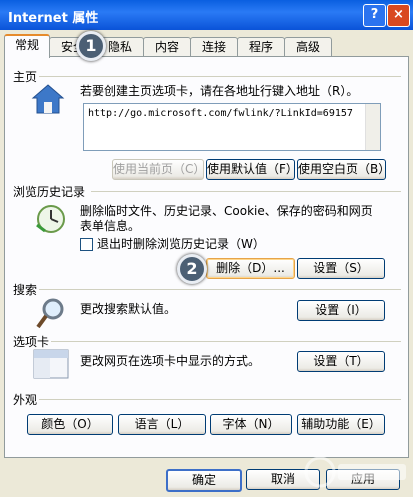 The image size is (413, 497). Describe the element at coordinates (48, 99) in the screenshot. I see `house-icon` at that location.